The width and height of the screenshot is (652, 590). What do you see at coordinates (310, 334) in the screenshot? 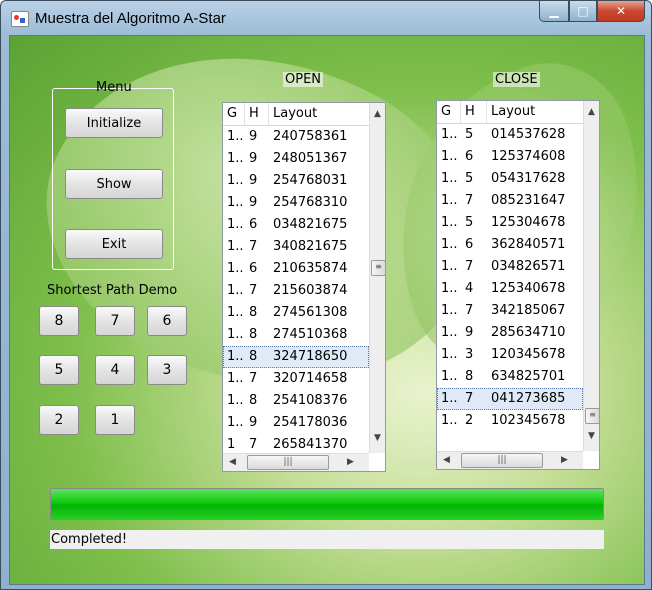
I see `cell-layout: 274510368` at bounding box center [310, 334].